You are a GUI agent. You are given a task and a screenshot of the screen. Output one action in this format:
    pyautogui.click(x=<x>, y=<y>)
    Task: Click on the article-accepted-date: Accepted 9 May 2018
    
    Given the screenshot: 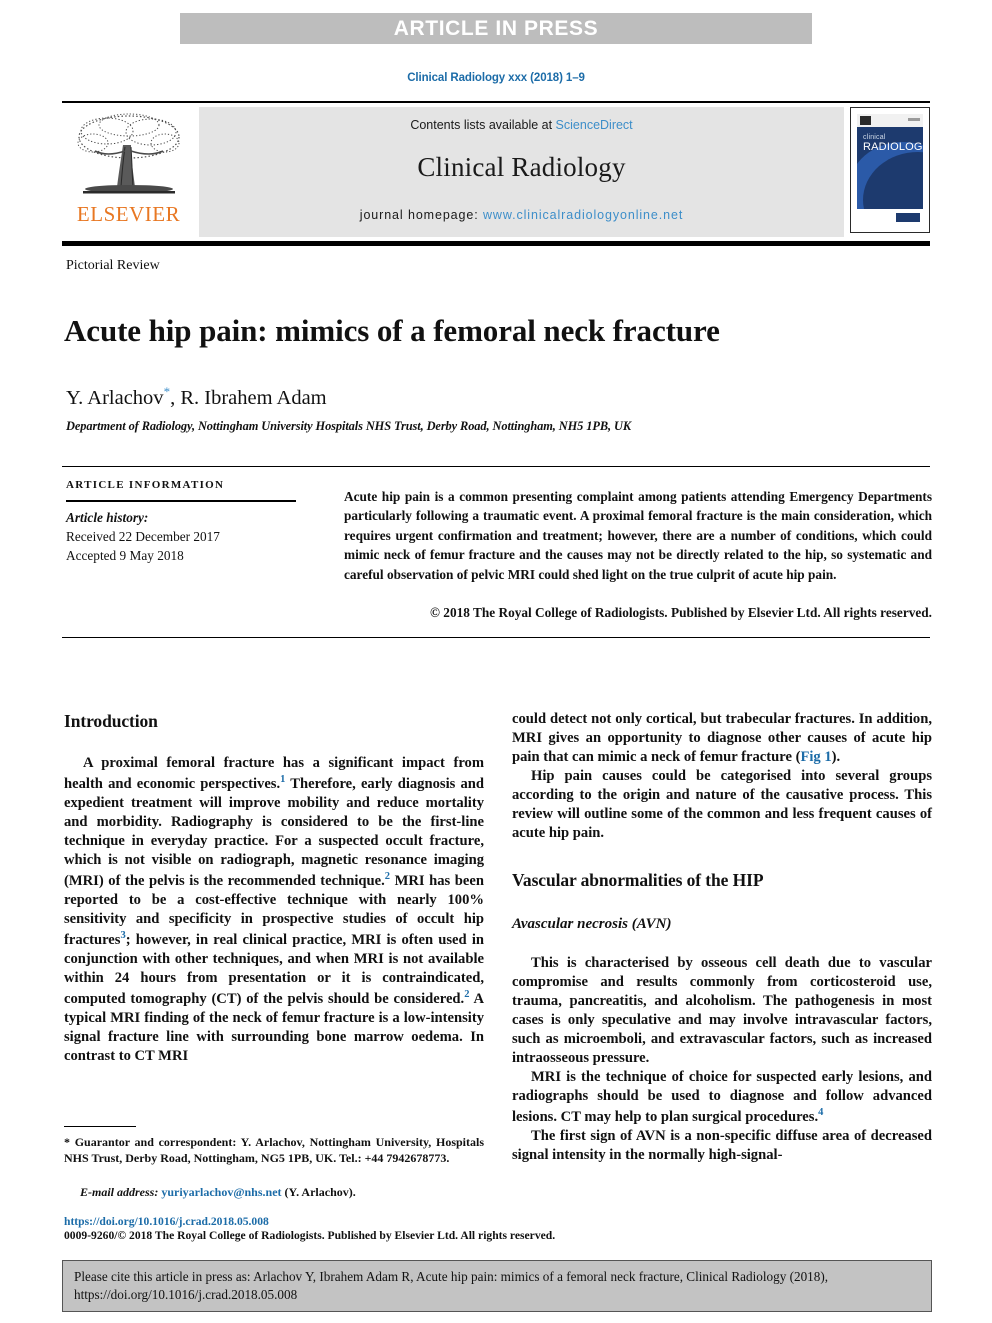 What is the action you would take?
    pyautogui.click(x=125, y=555)
    